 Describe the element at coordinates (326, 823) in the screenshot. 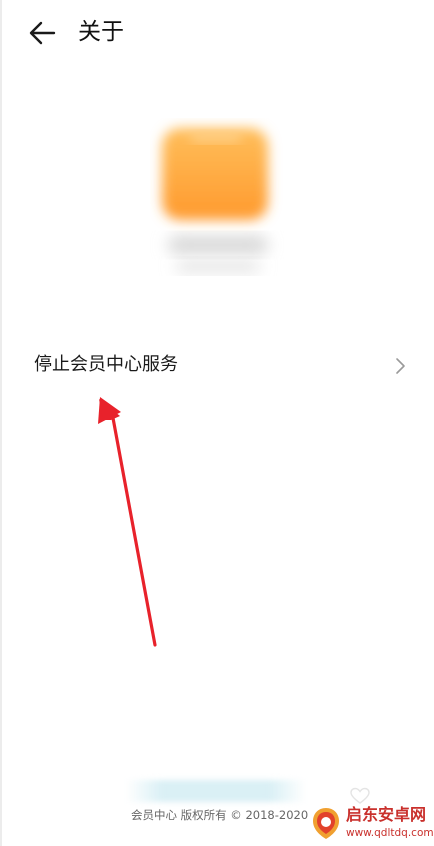

I see `watermark-logo-icon` at that location.